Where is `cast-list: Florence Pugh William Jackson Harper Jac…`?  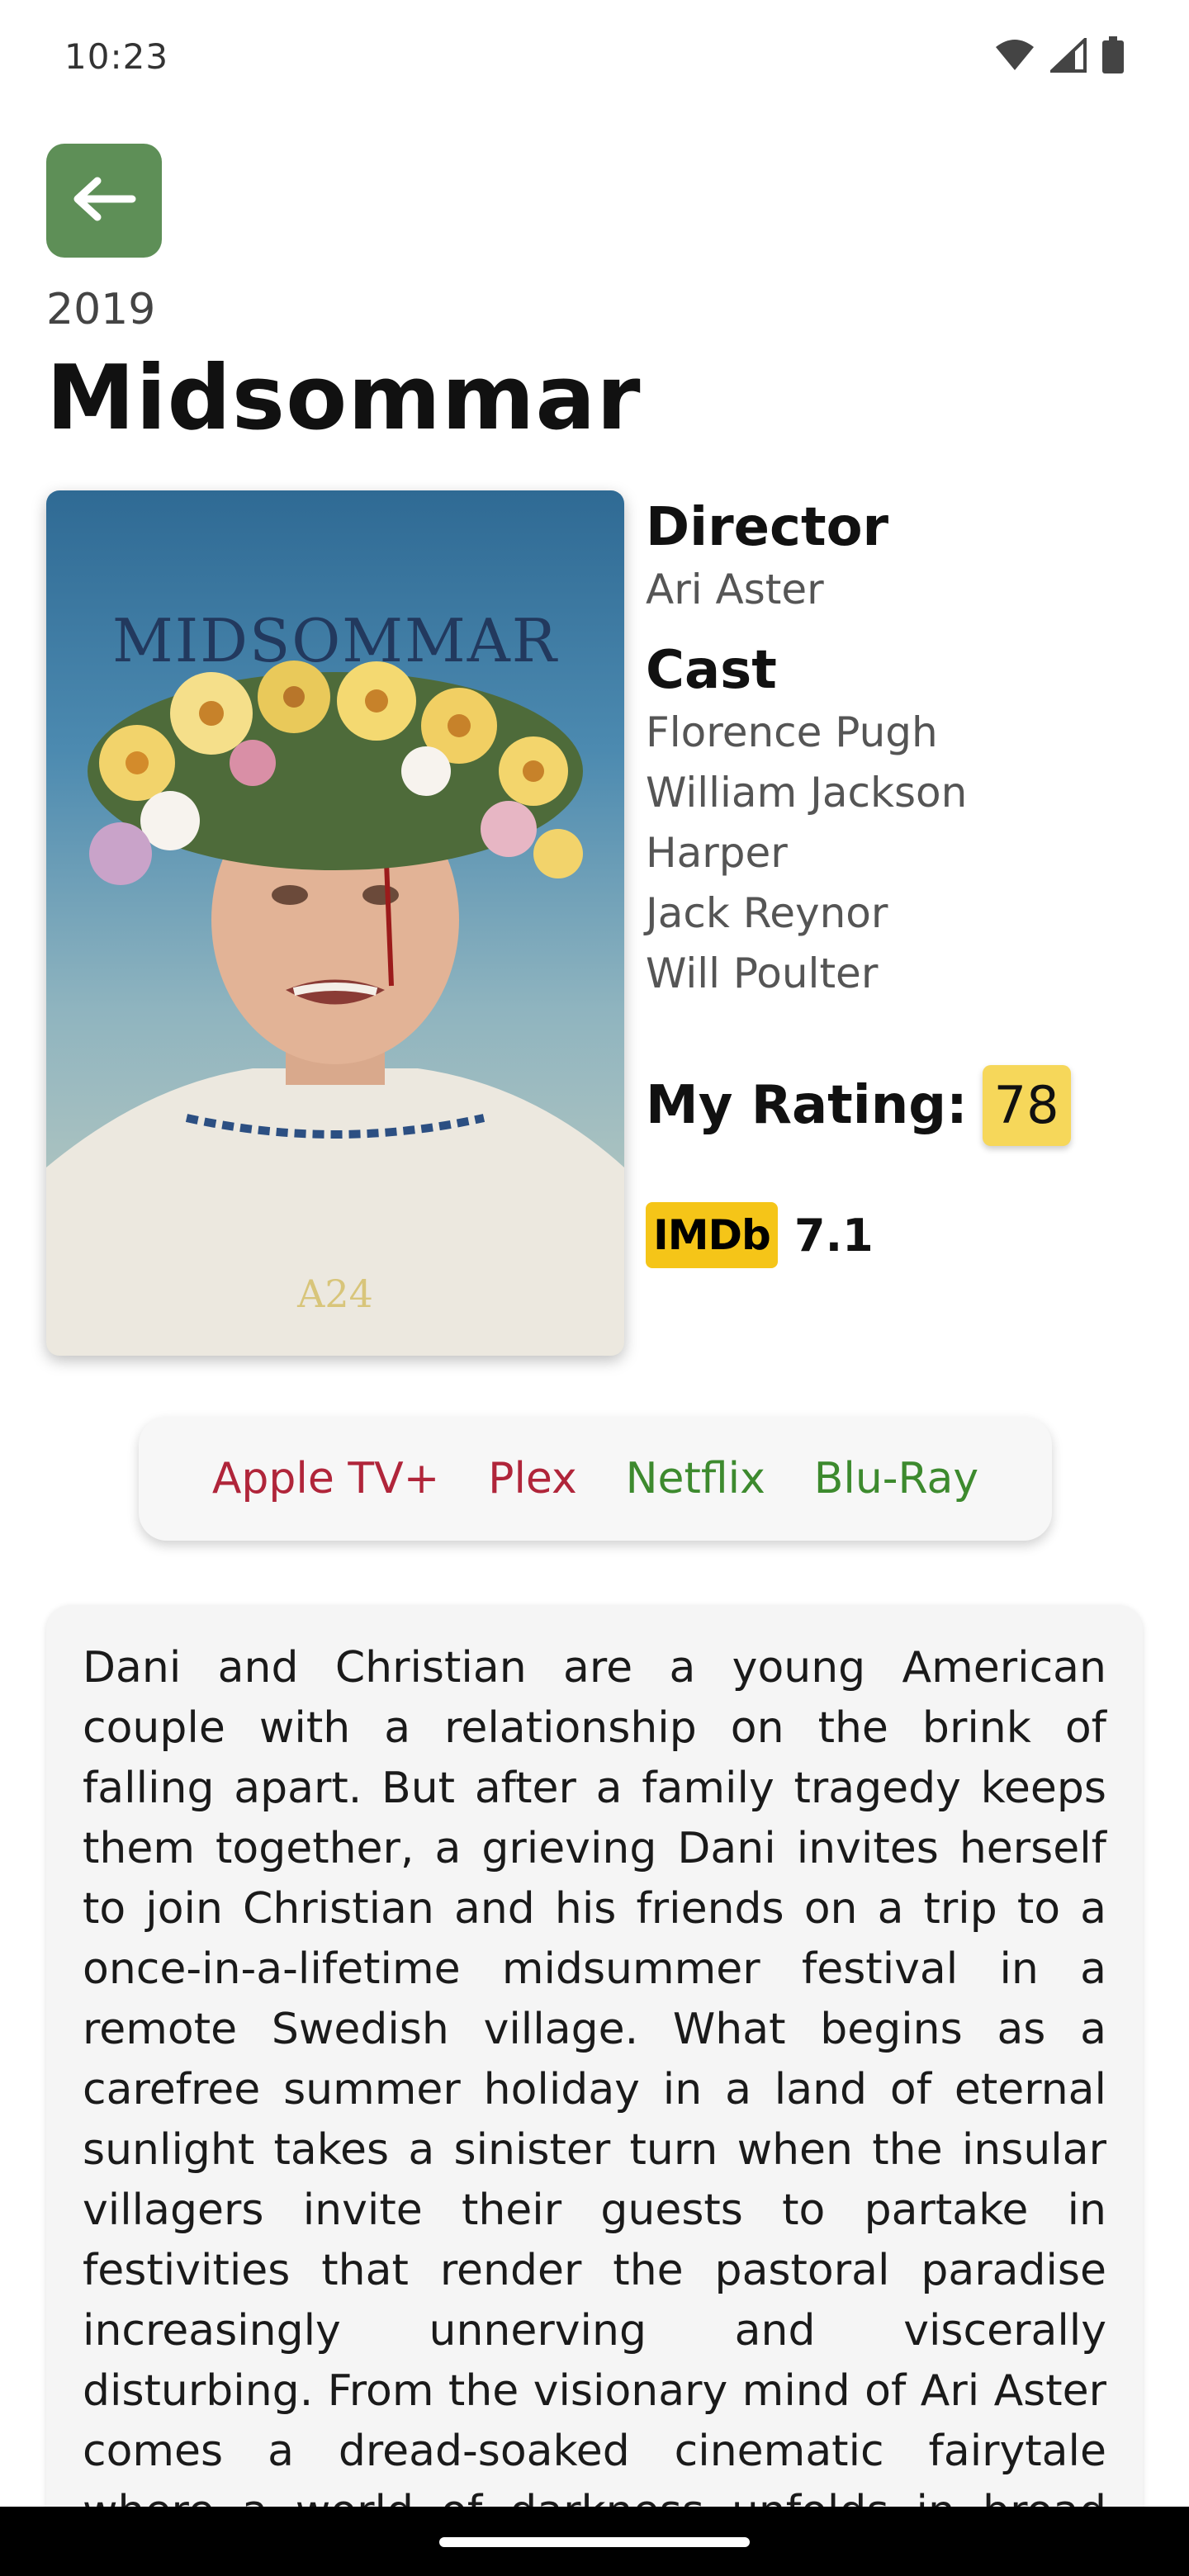 cast-list: Florence Pugh William Jackson Harper Jac… is located at coordinates (902, 853).